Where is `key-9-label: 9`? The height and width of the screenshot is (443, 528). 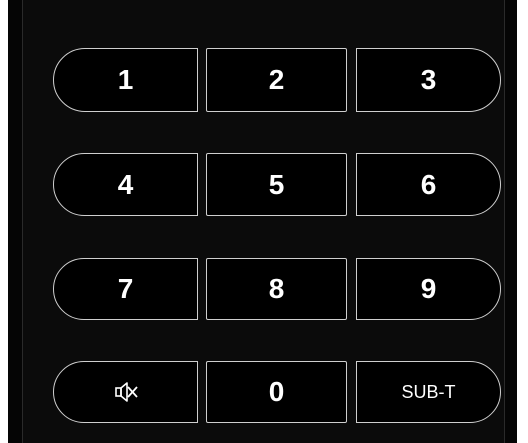
key-9-label: 9 is located at coordinates (428, 288).